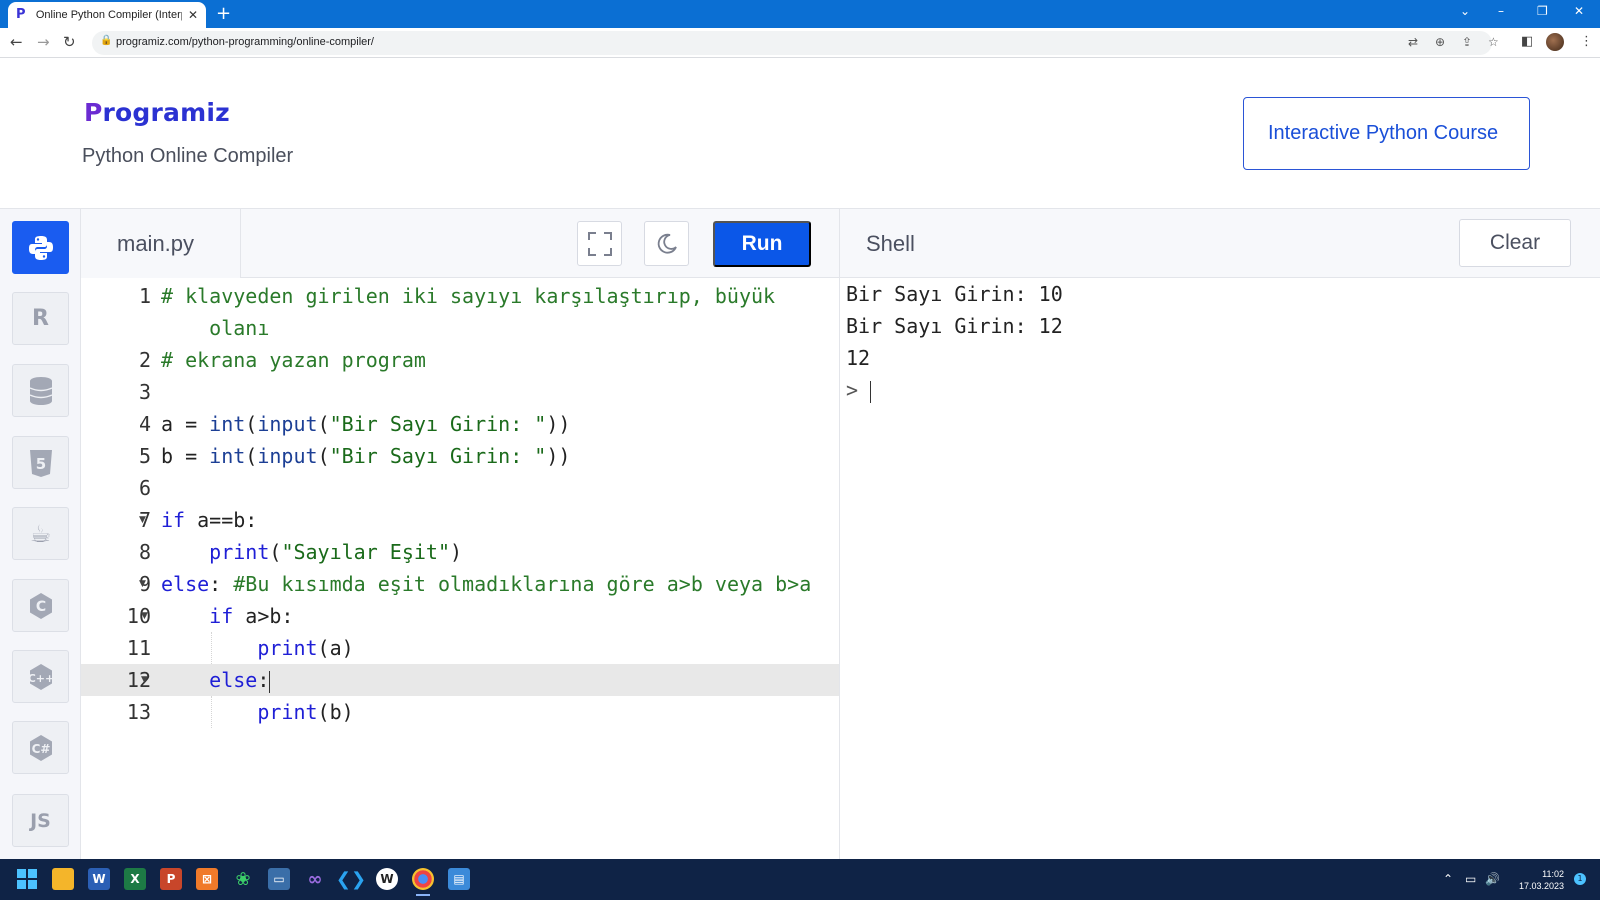  Describe the element at coordinates (107, 15) in the screenshot. I see `browser-tab: P Online Python Compiler (Interpreter) ✕` at that location.